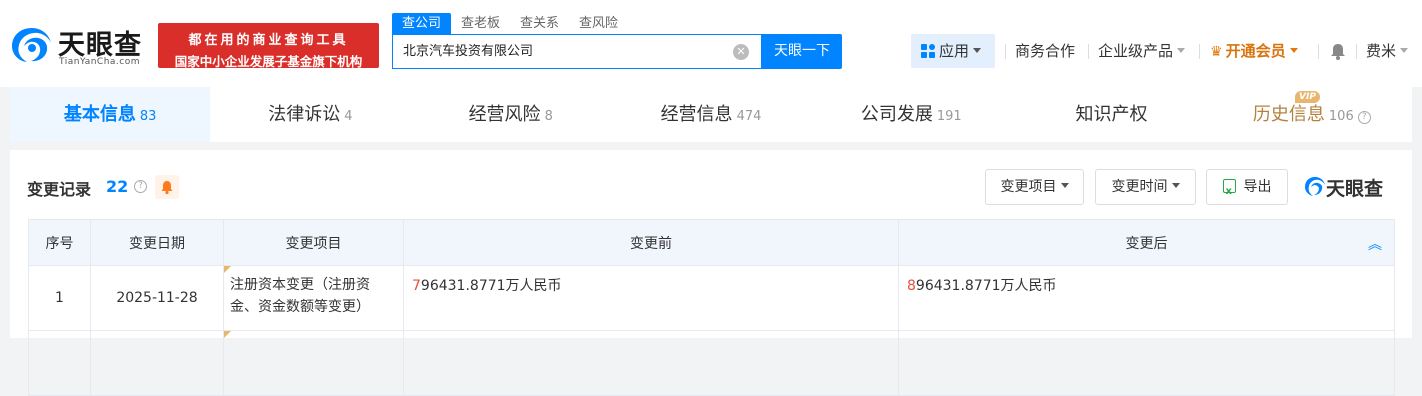 This screenshot has height=396, width=1422. I want to click on filter-change-item-button: 变更项目, so click(1034, 187).